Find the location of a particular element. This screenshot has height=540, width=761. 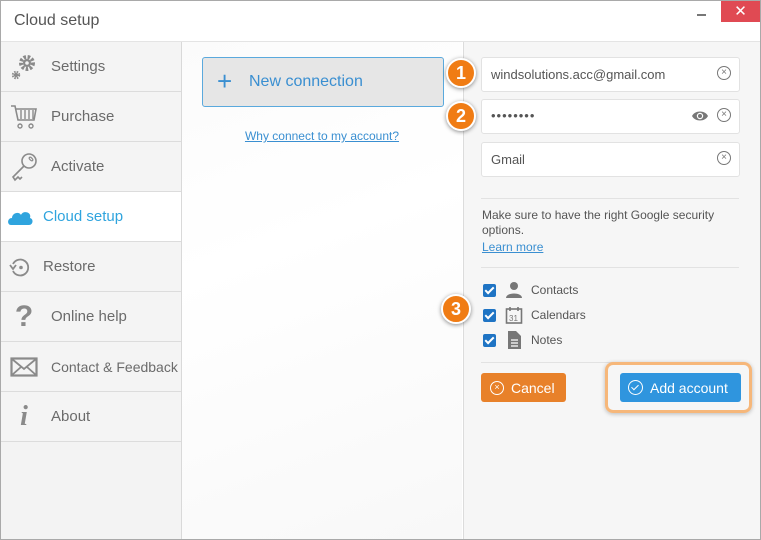

plus-icon: + is located at coordinates (225, 81).